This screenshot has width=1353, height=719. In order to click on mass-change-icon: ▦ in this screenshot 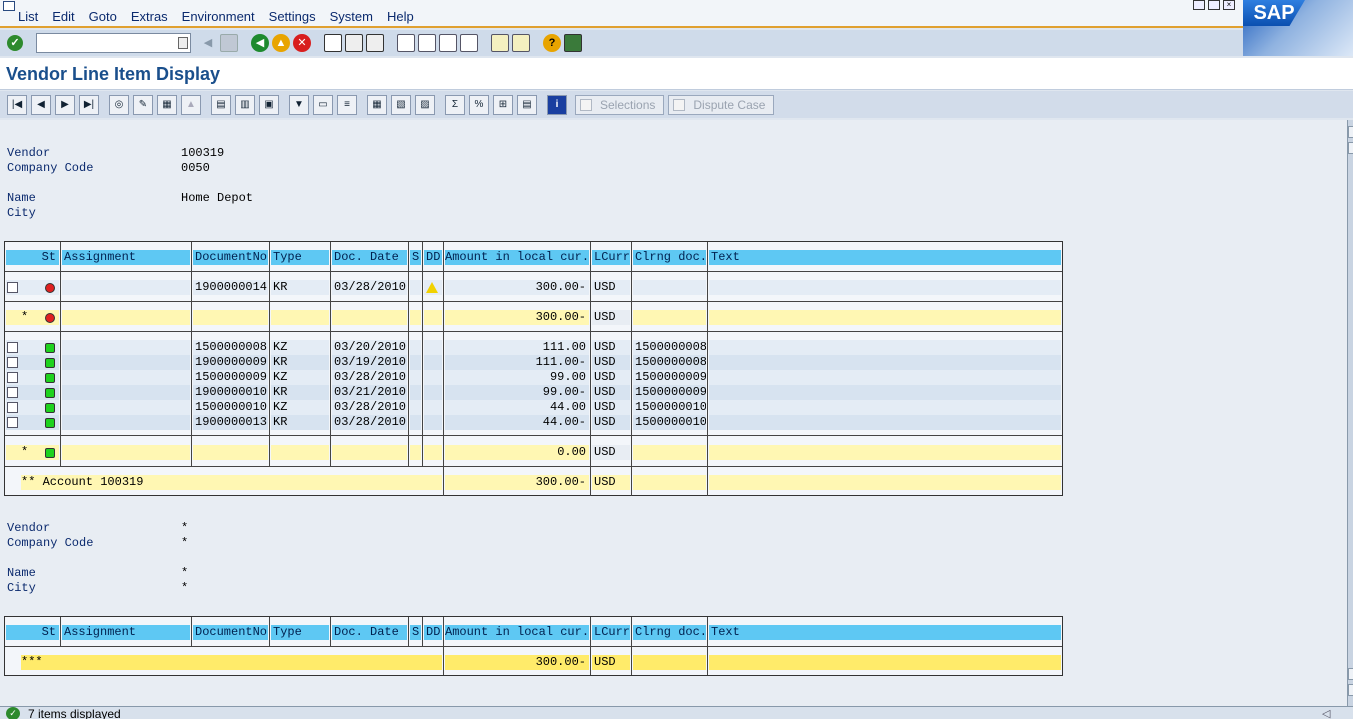, I will do `click(167, 104)`.